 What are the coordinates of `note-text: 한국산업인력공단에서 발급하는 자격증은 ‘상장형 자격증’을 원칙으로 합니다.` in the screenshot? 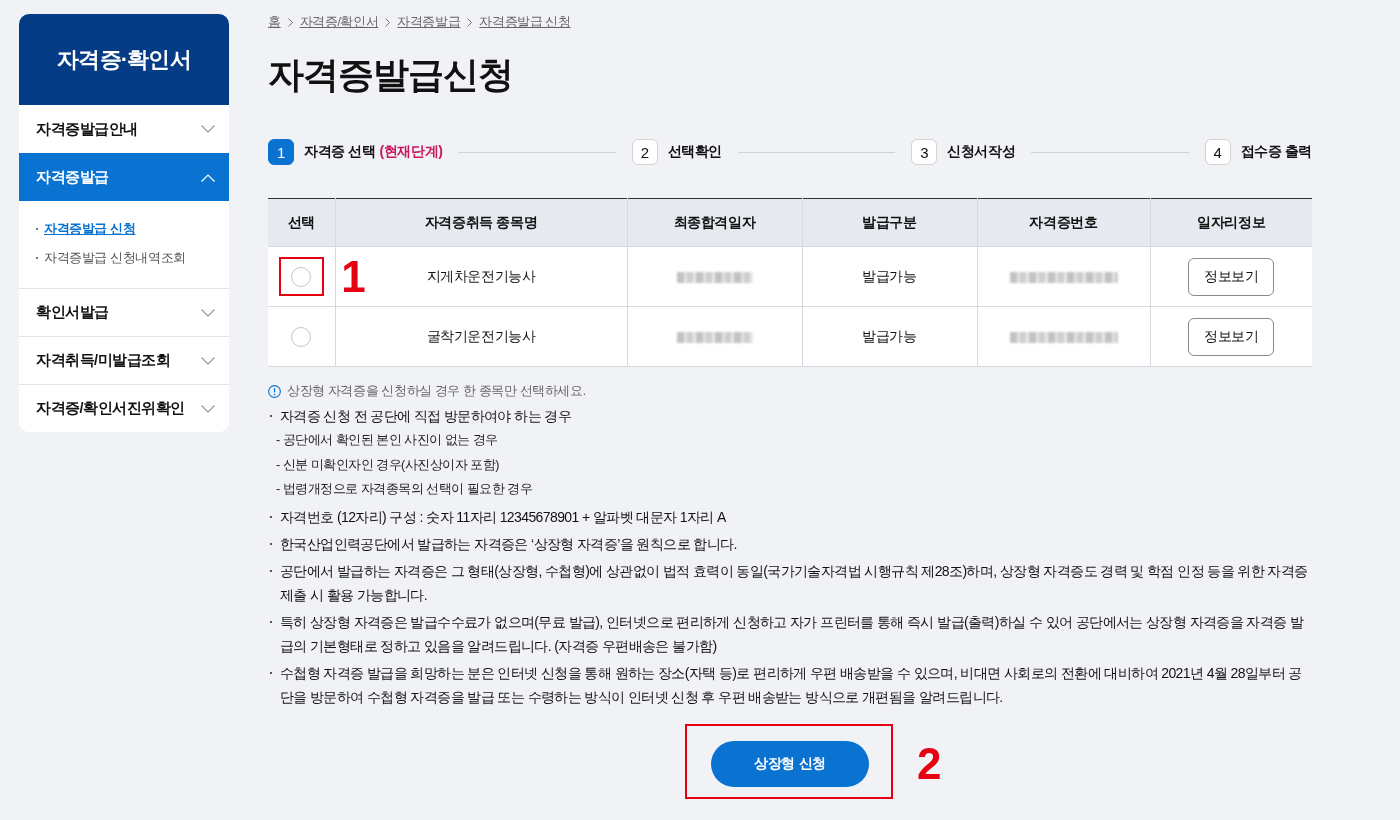 It's located at (509, 544).